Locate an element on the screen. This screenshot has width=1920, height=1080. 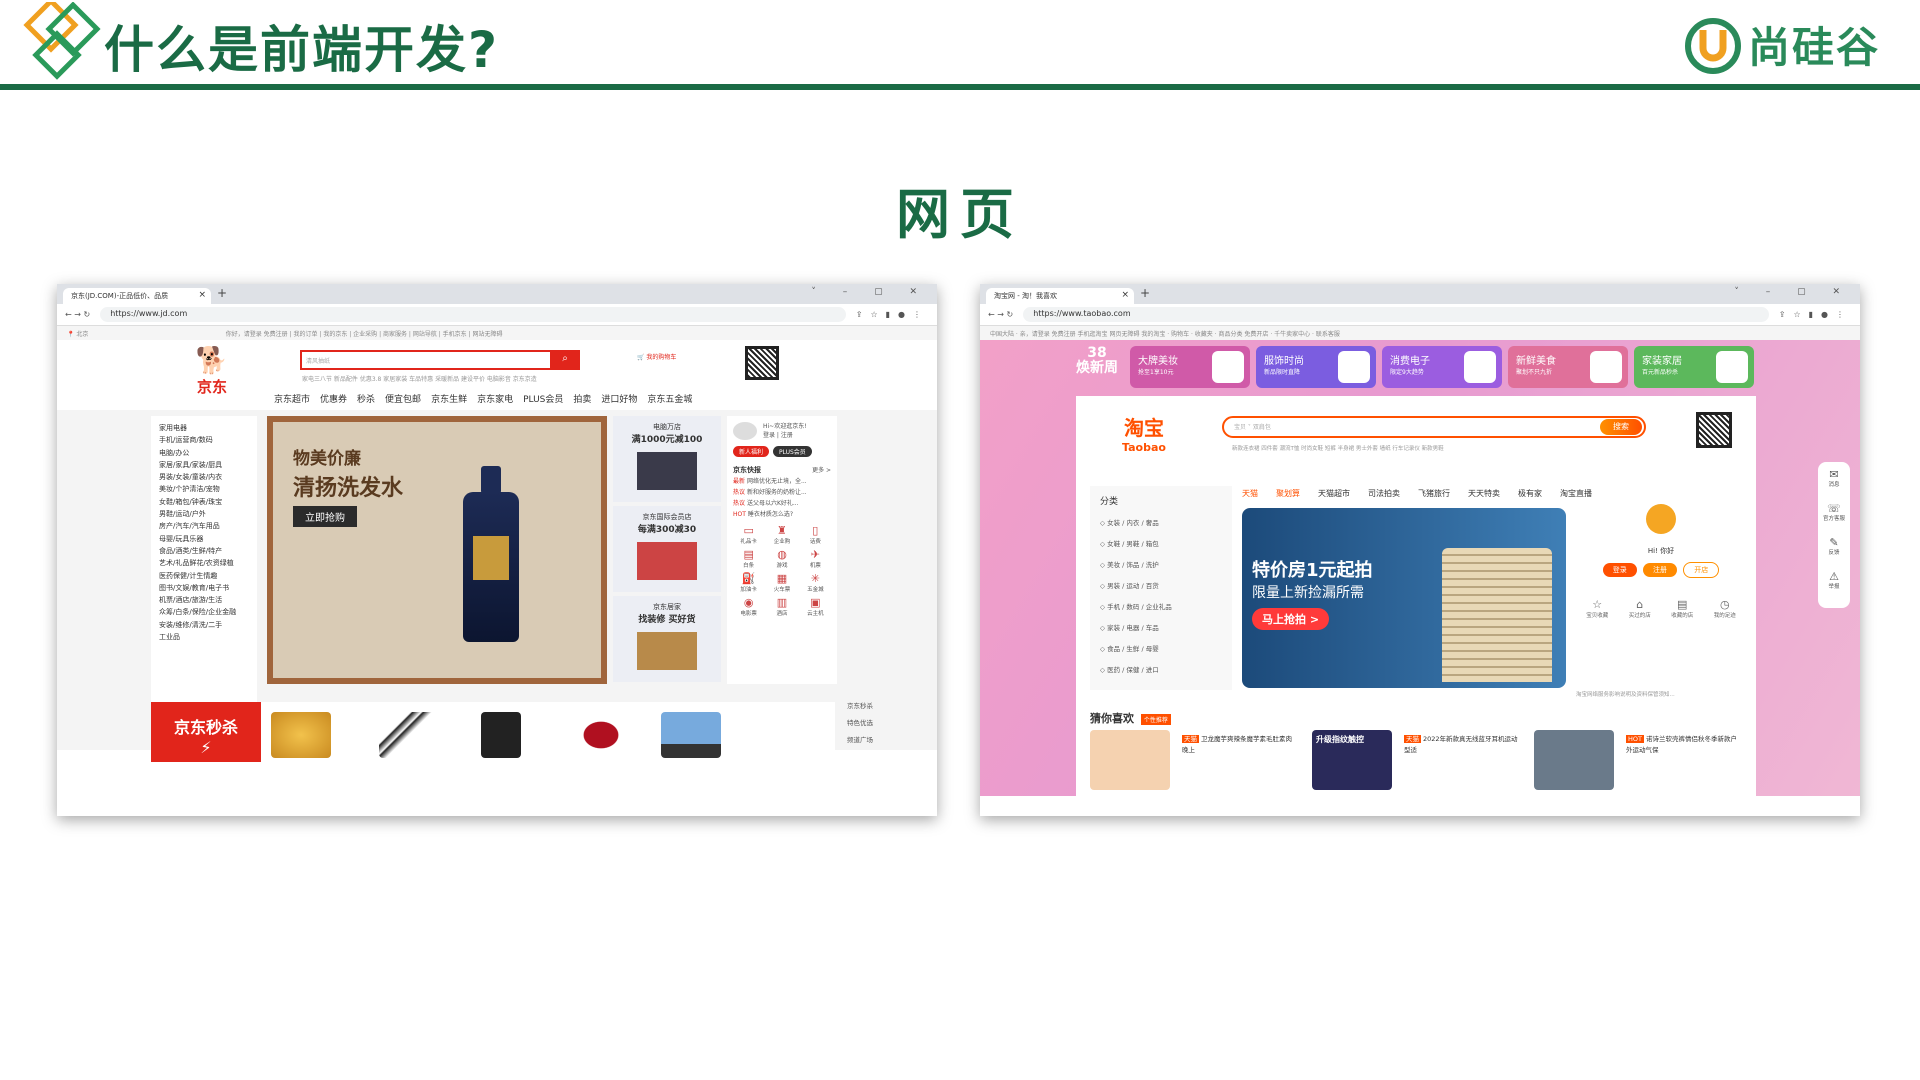
side-tool: ⚠ 举报 is located at coordinates (1834, 581).